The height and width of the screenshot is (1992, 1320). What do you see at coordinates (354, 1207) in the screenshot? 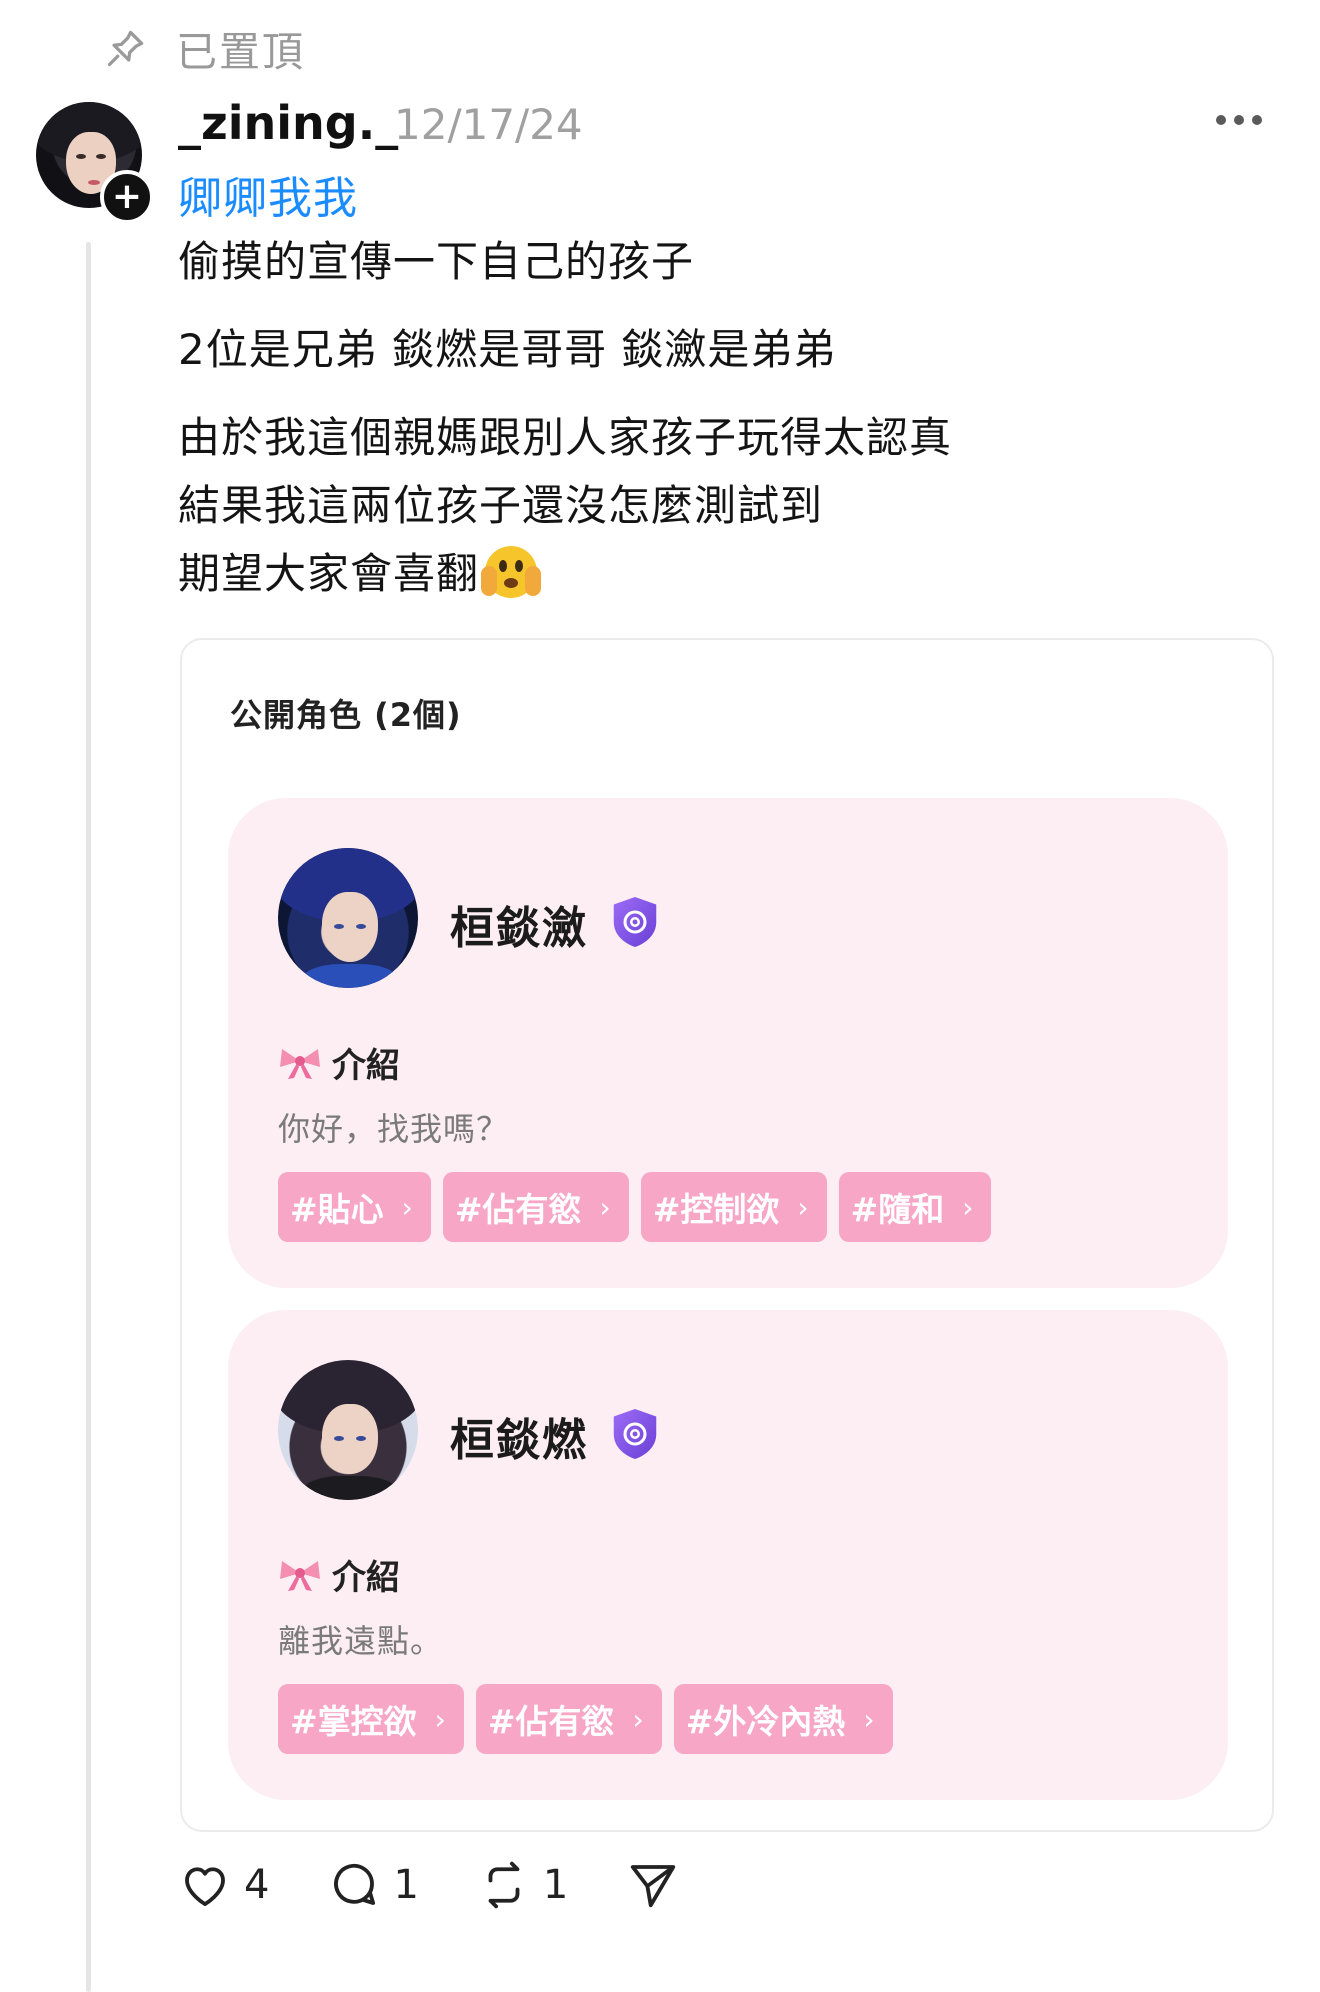
I see `trait-tag: #貼心 ›` at bounding box center [354, 1207].